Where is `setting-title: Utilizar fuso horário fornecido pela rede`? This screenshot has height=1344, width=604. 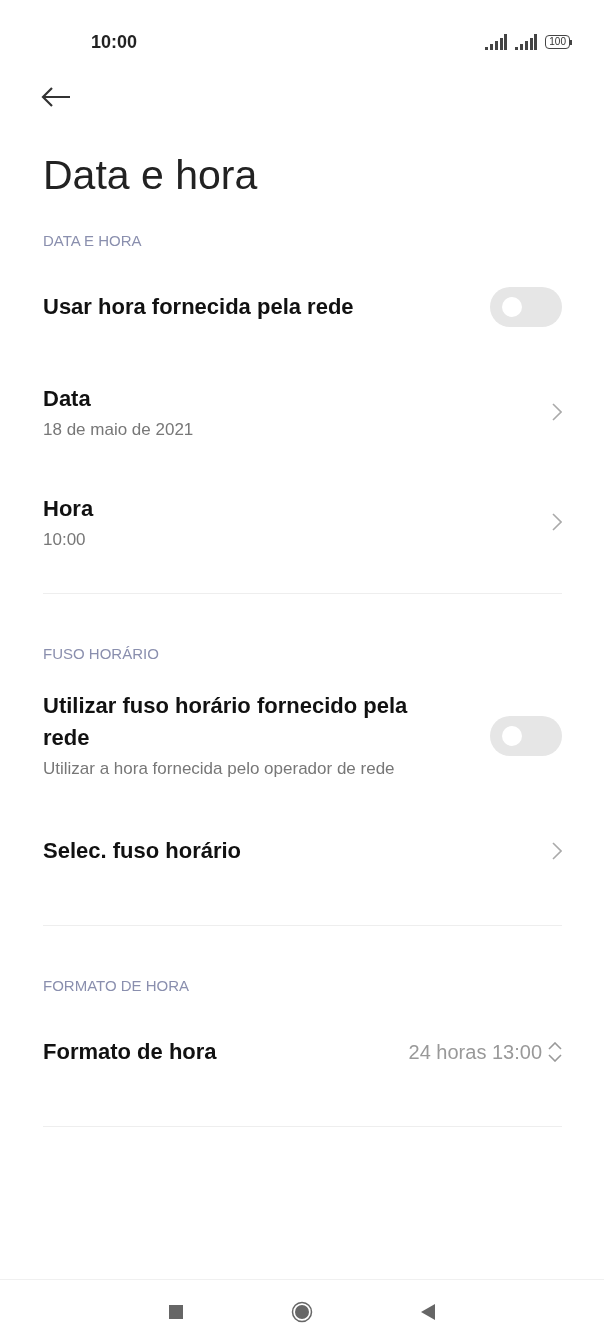
setting-title: Utilizar fuso horário fornecido pela rede is located at coordinates (248, 722).